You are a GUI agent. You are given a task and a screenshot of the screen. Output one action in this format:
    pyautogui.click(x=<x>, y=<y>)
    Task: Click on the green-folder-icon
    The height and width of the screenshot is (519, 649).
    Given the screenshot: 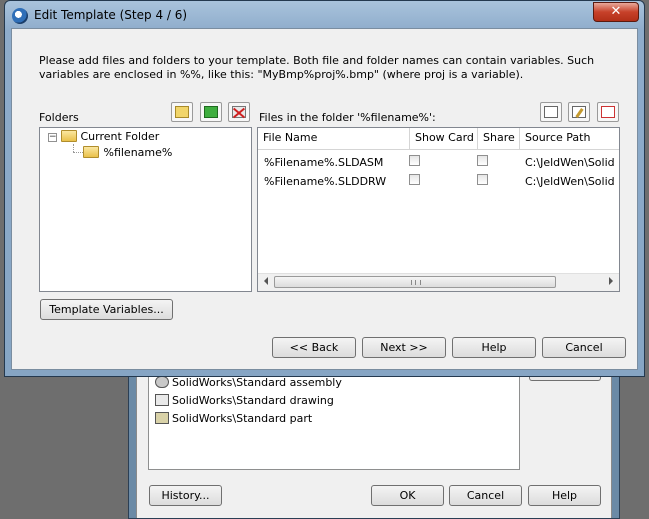 What is the action you would take?
    pyautogui.click(x=211, y=112)
    